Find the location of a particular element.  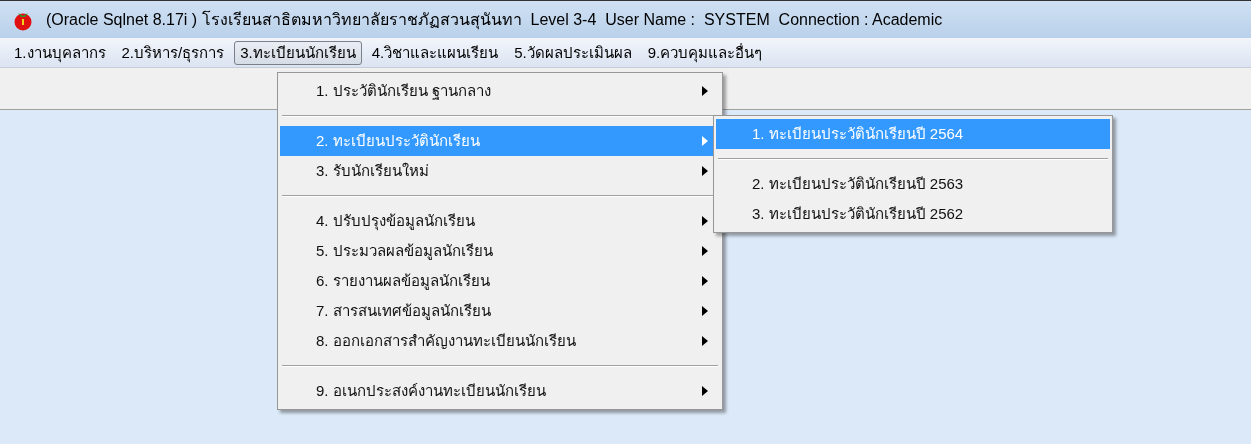

menu-item: 1. ประวัตินักเรียน ฐานกลาง is located at coordinates (500, 91).